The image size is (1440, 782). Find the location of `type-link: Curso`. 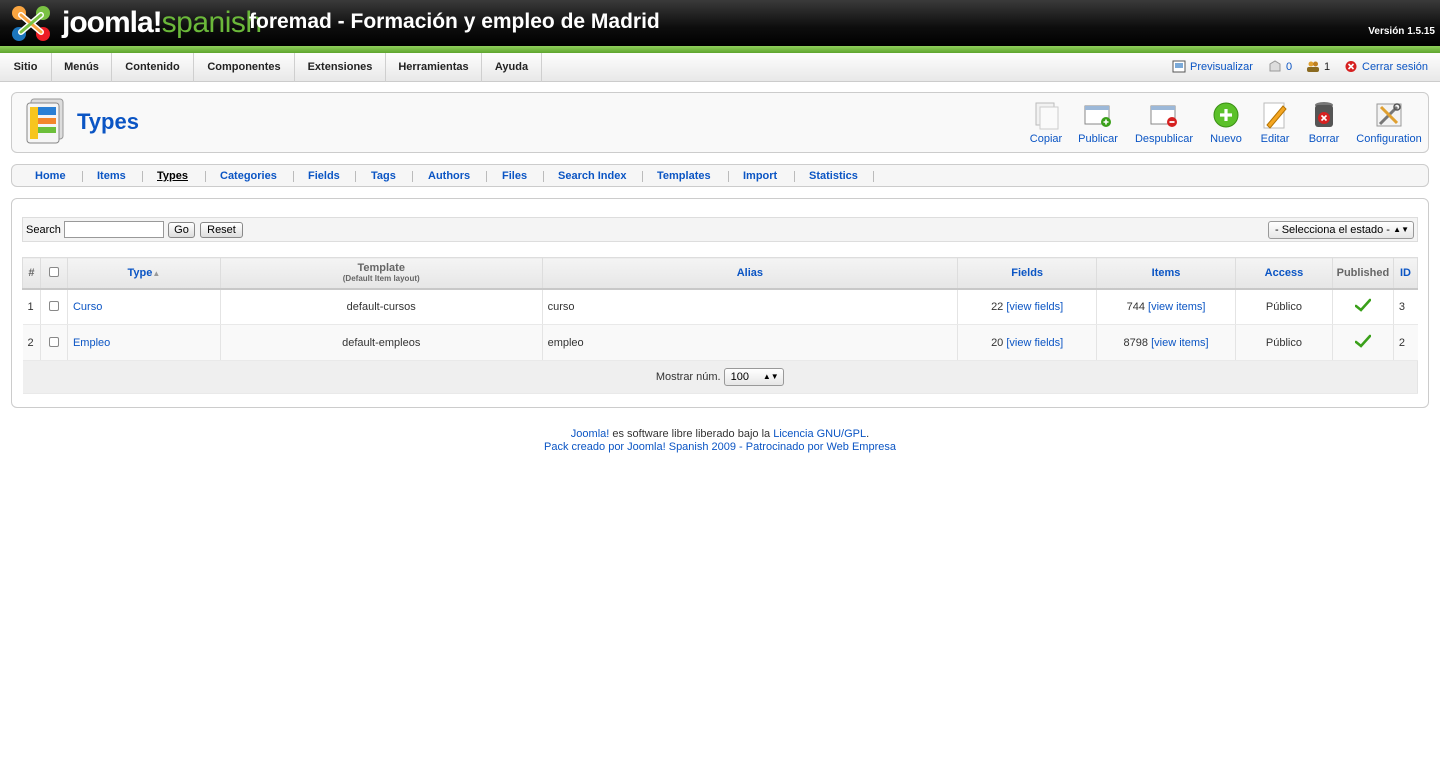

type-link: Curso is located at coordinates (87, 307).